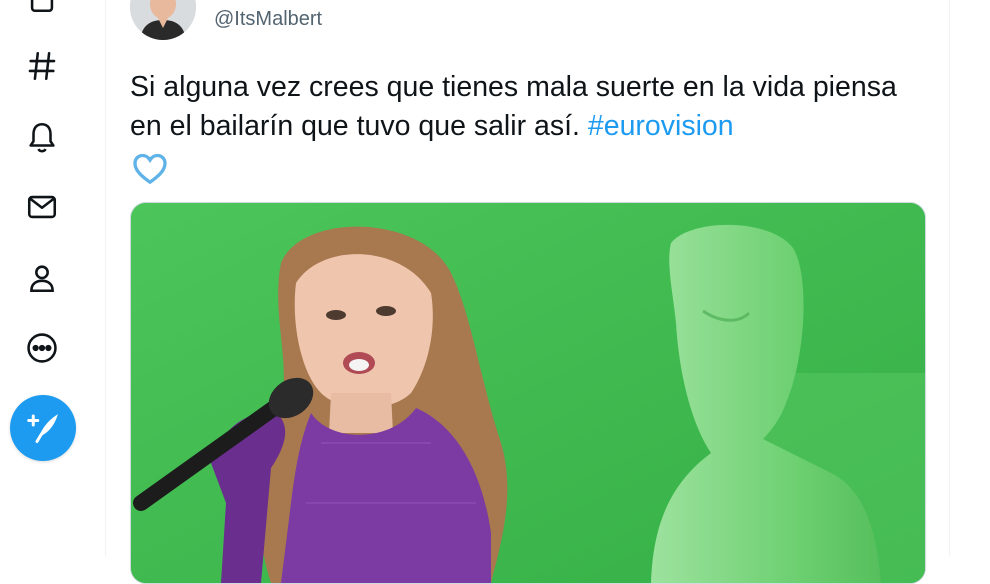 Image resolution: width=990 pixels, height=584 pixels. I want to click on messages-mail-icon, so click(42, 207).